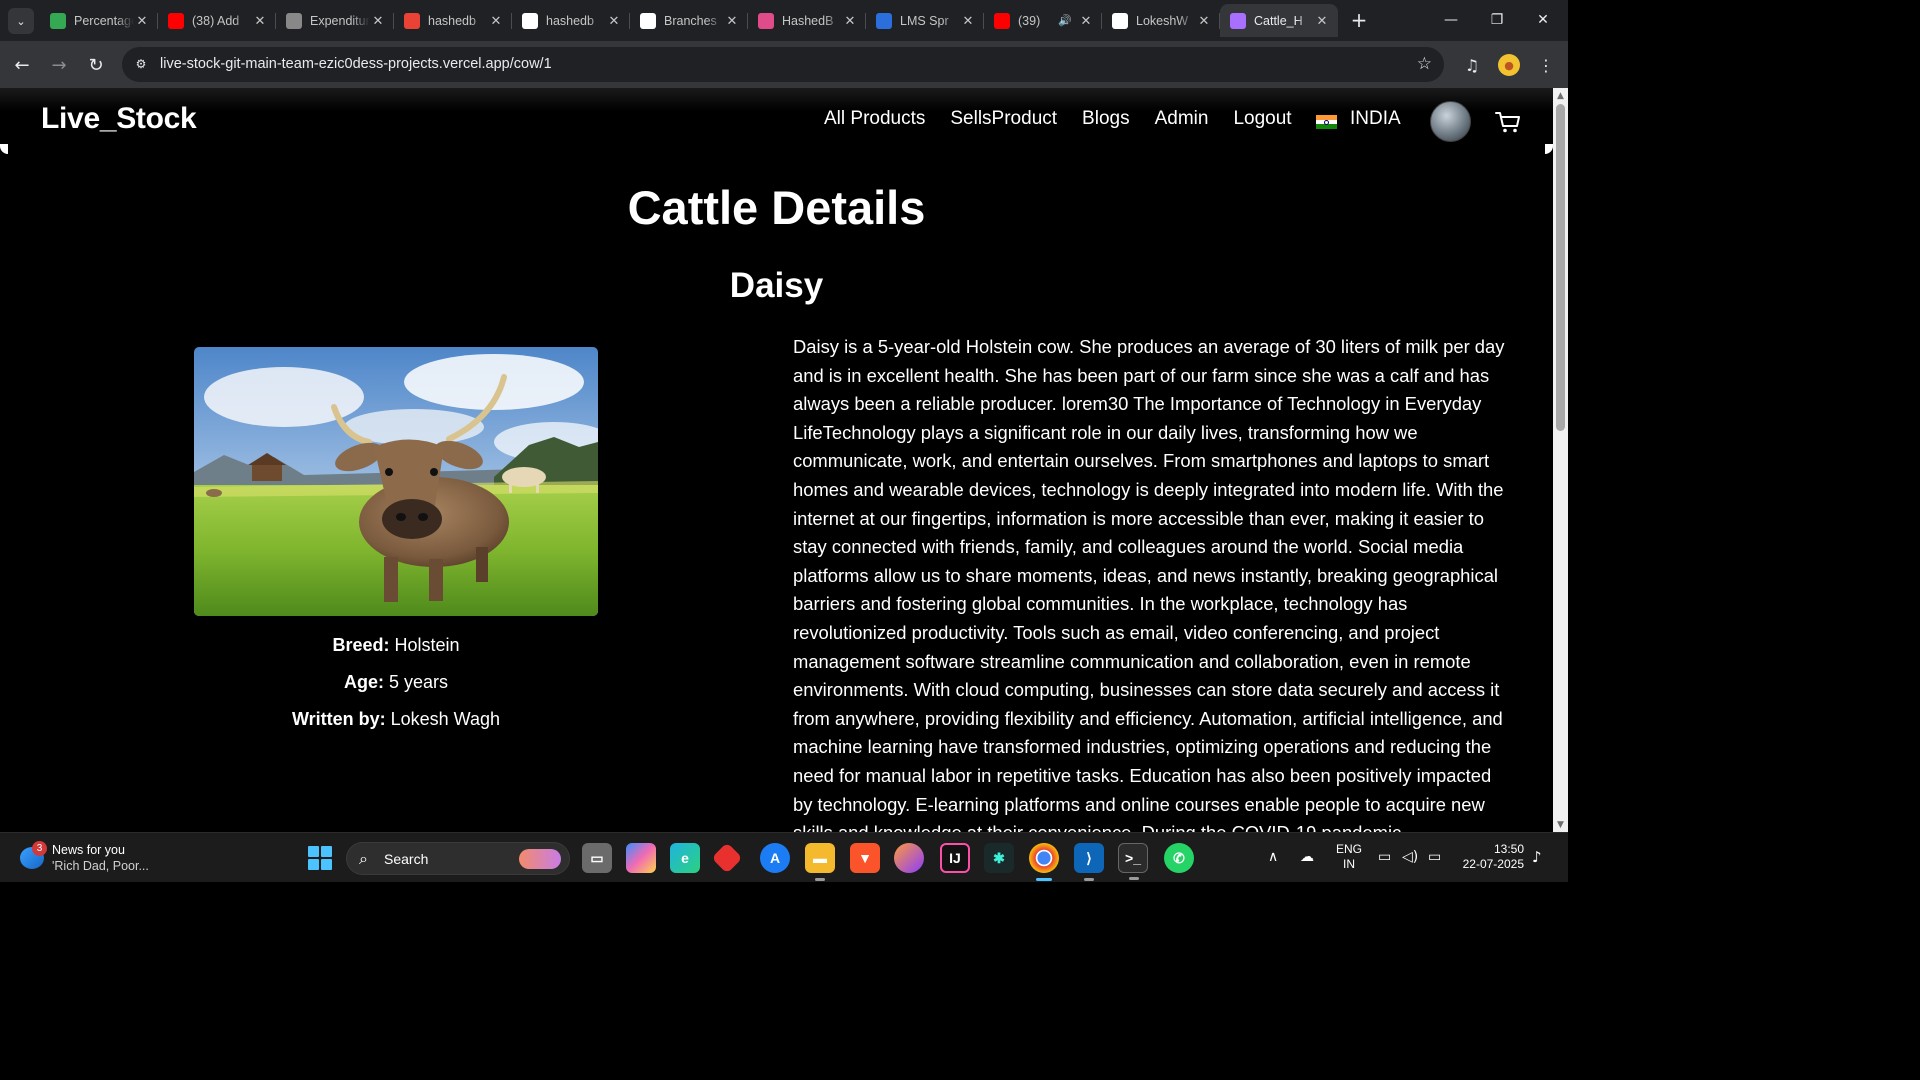  What do you see at coordinates (1434, 857) in the screenshot?
I see `battery-icon: ▭` at bounding box center [1434, 857].